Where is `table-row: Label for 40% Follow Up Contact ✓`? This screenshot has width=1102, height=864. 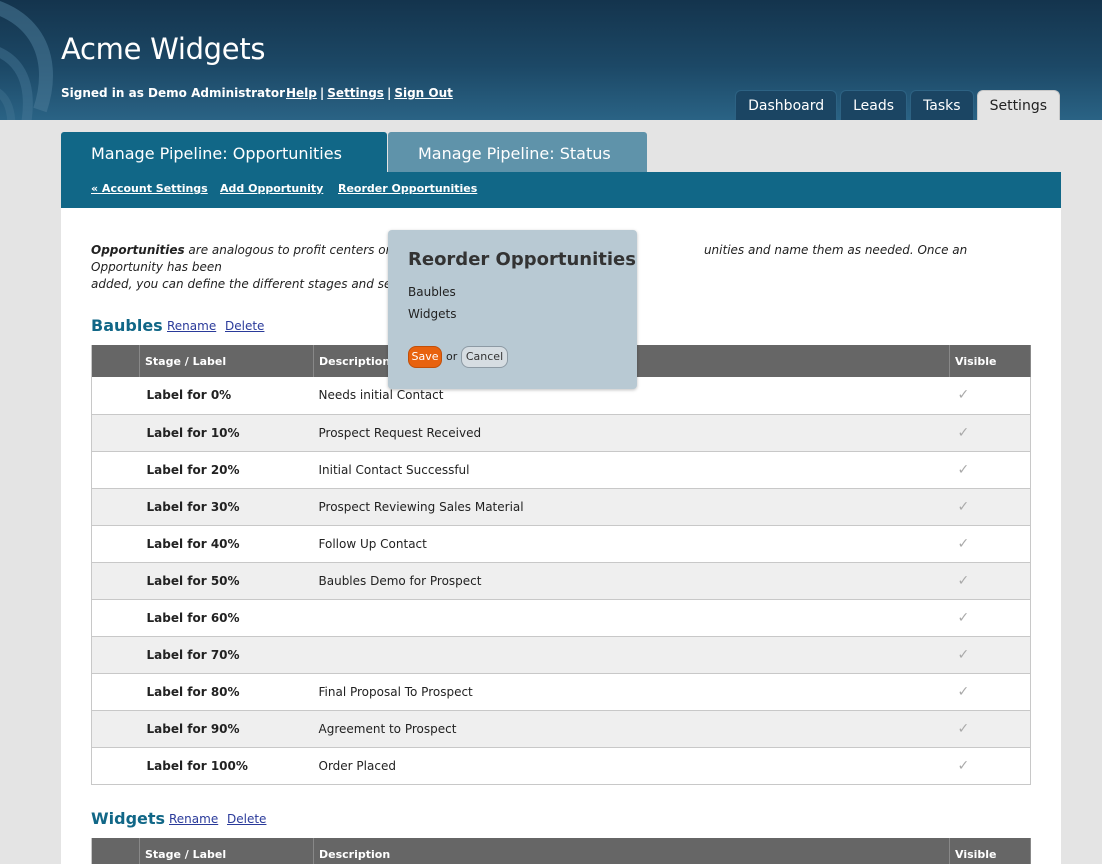 table-row: Label for 40% Follow Up Contact ✓ is located at coordinates (561, 544).